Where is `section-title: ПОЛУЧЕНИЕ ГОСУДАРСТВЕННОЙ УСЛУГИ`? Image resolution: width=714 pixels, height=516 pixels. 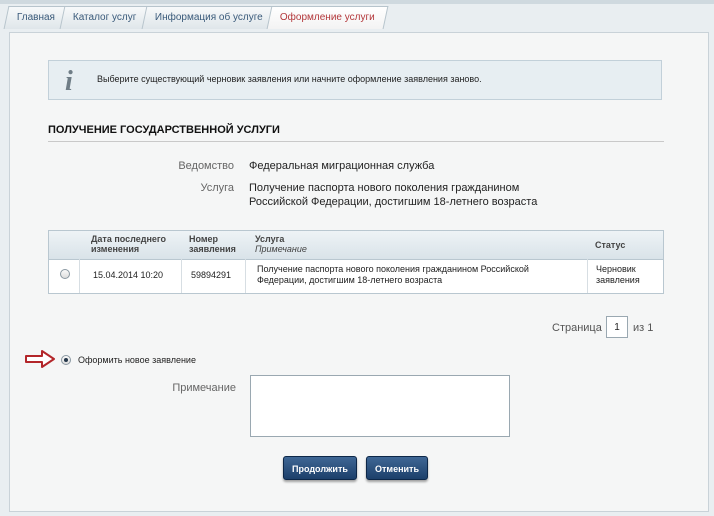
section-title: ПОЛУЧЕНИЕ ГОСУДАРСТВЕННОЙ УСЛУГИ is located at coordinates (164, 130).